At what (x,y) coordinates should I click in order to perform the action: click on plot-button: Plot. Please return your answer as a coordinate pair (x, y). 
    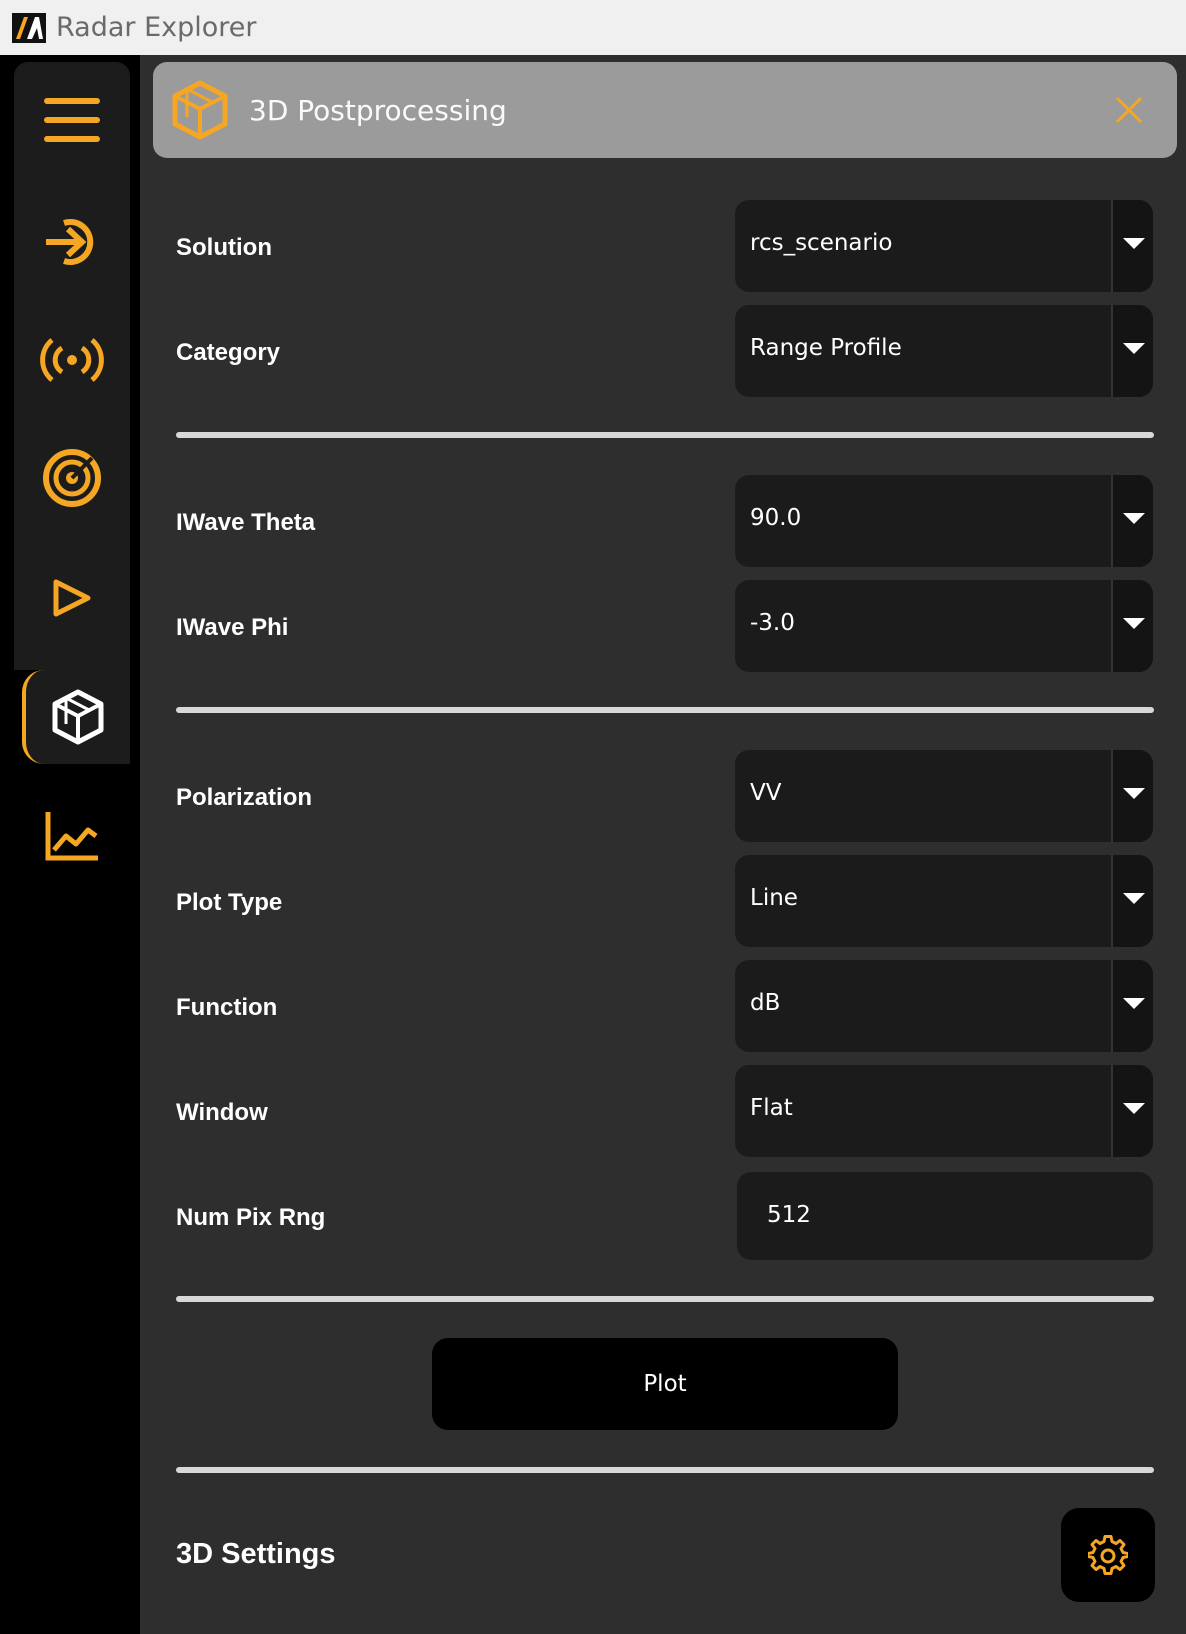
    Looking at the image, I should click on (665, 1384).